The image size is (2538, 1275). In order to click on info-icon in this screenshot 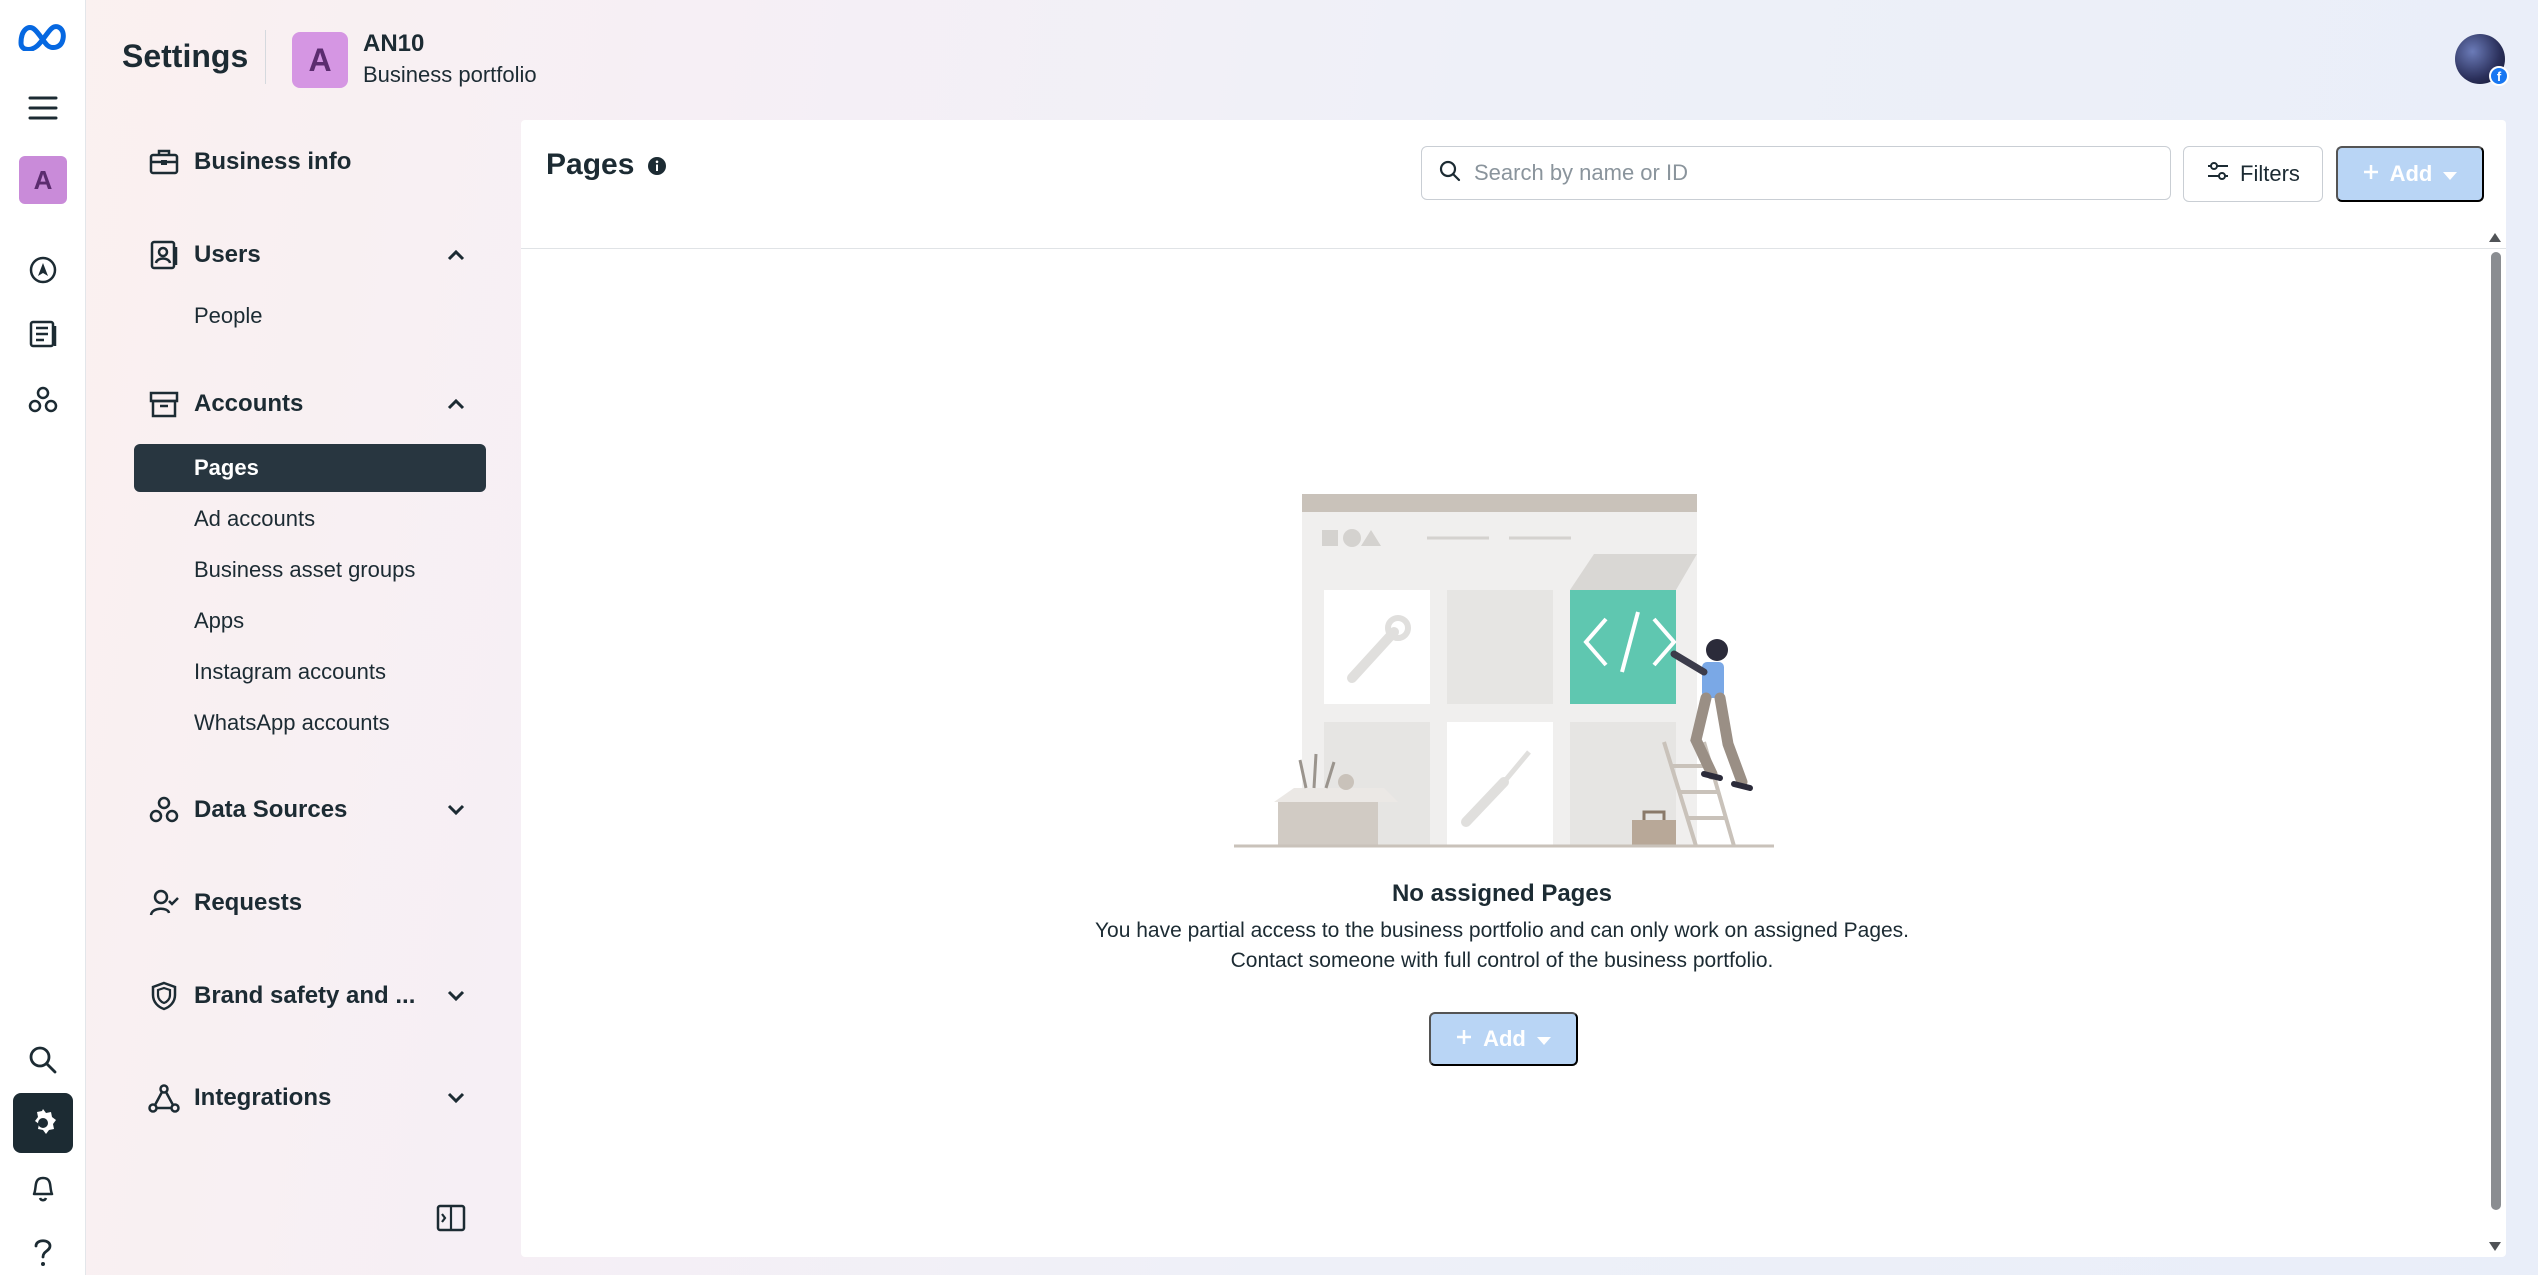, I will do `click(657, 168)`.